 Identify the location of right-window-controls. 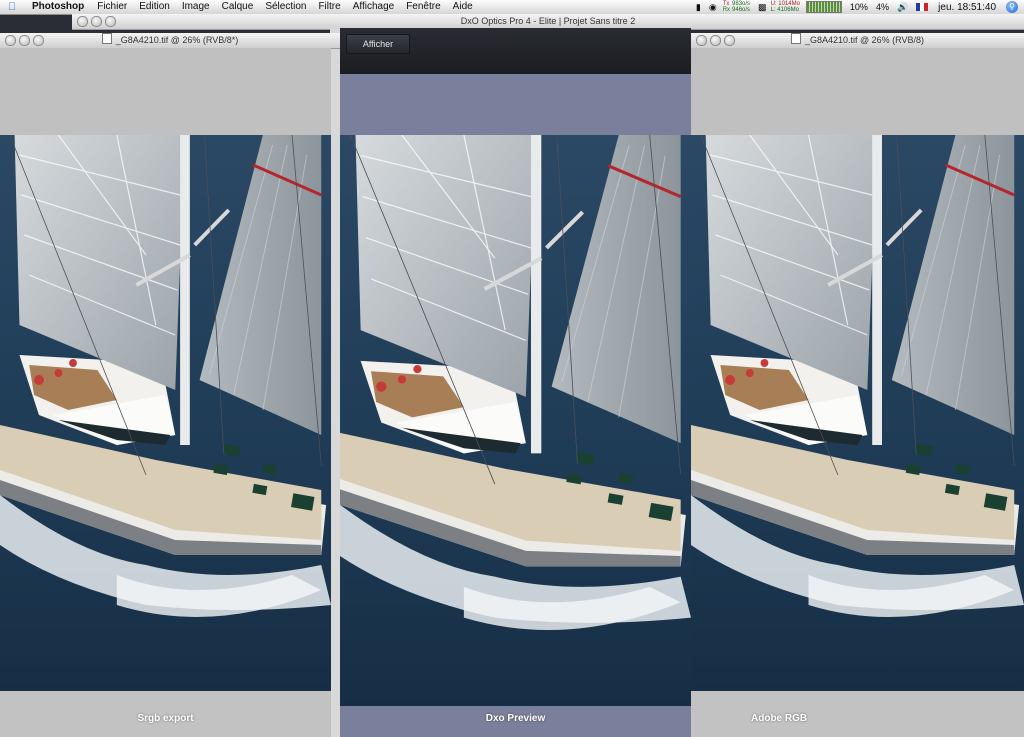
(717, 40).